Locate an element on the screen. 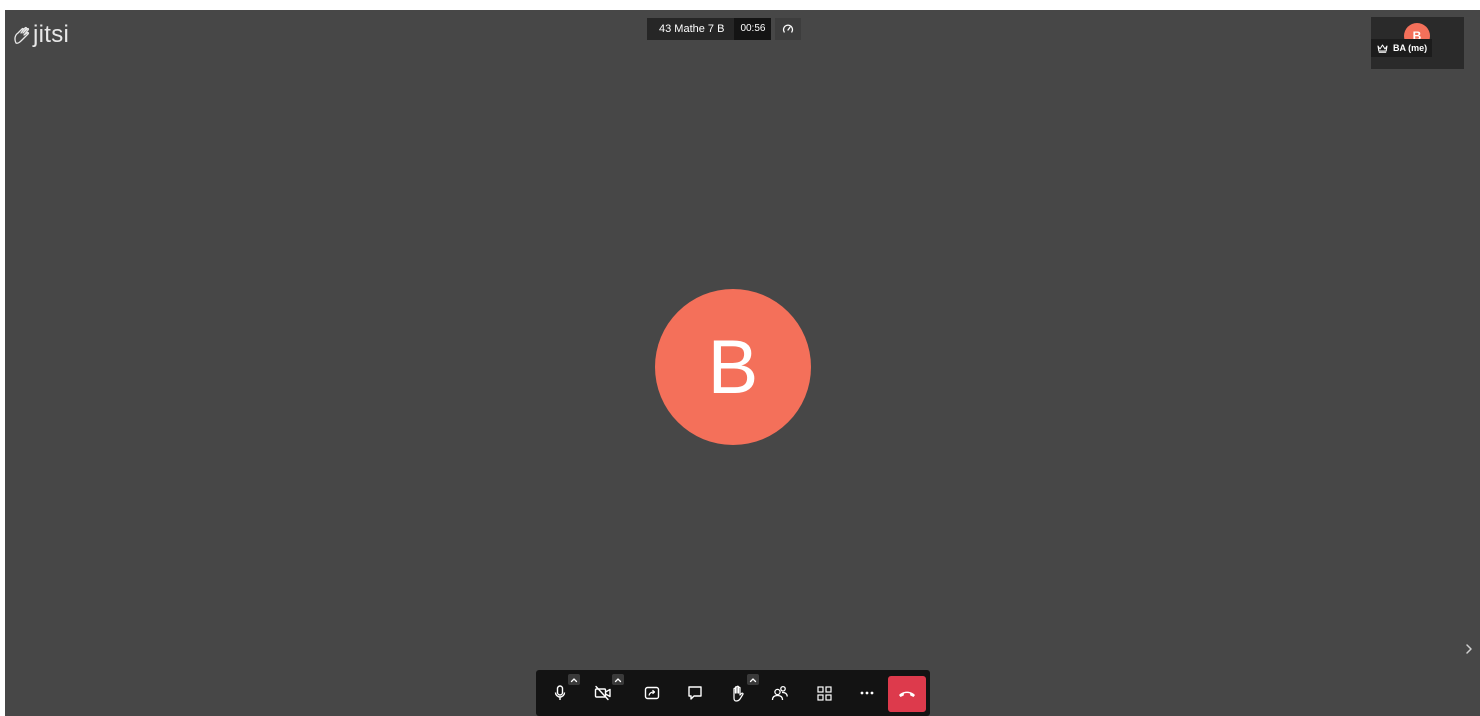  crown-icon is located at coordinates (1382, 48).